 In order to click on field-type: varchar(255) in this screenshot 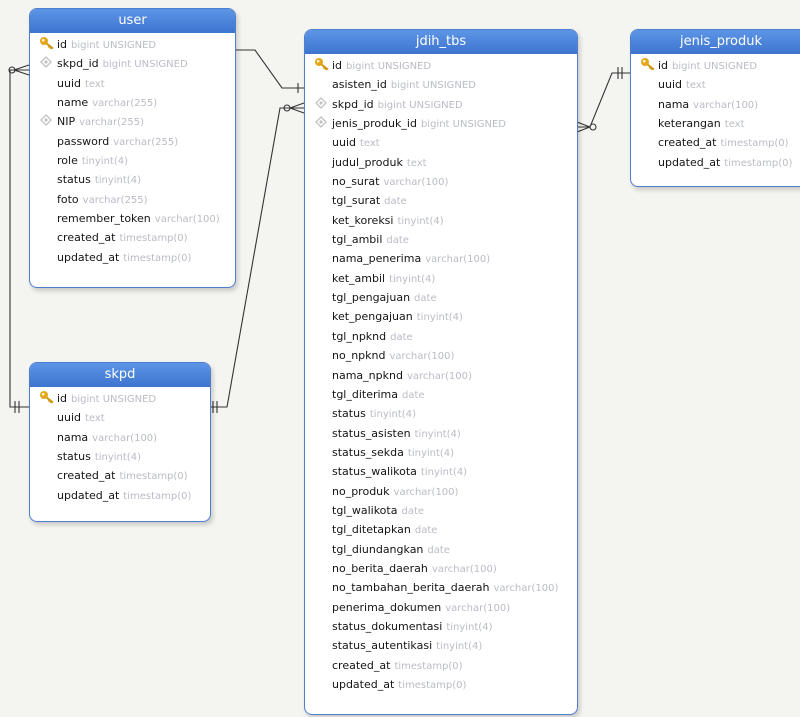, I will do `click(125, 104)`.